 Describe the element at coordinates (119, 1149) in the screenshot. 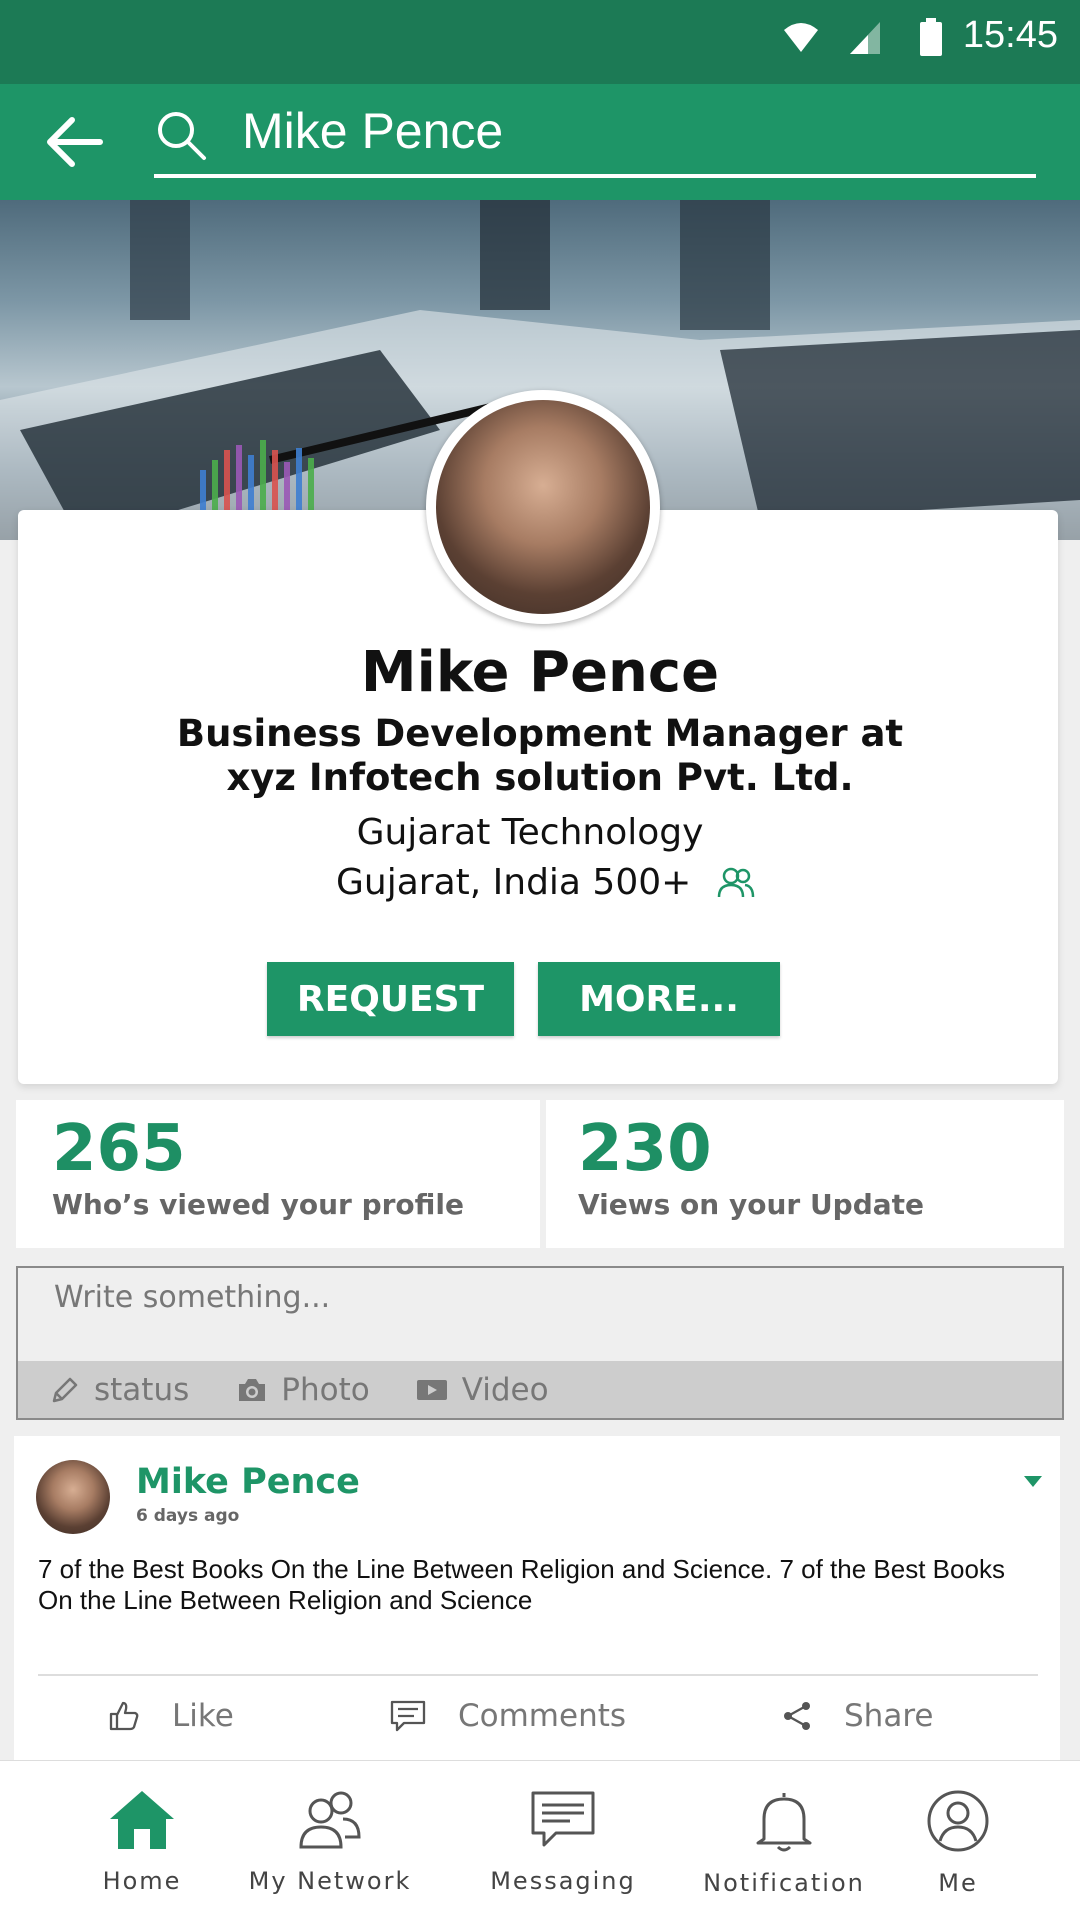

I see `profile-views-count: 265` at that location.